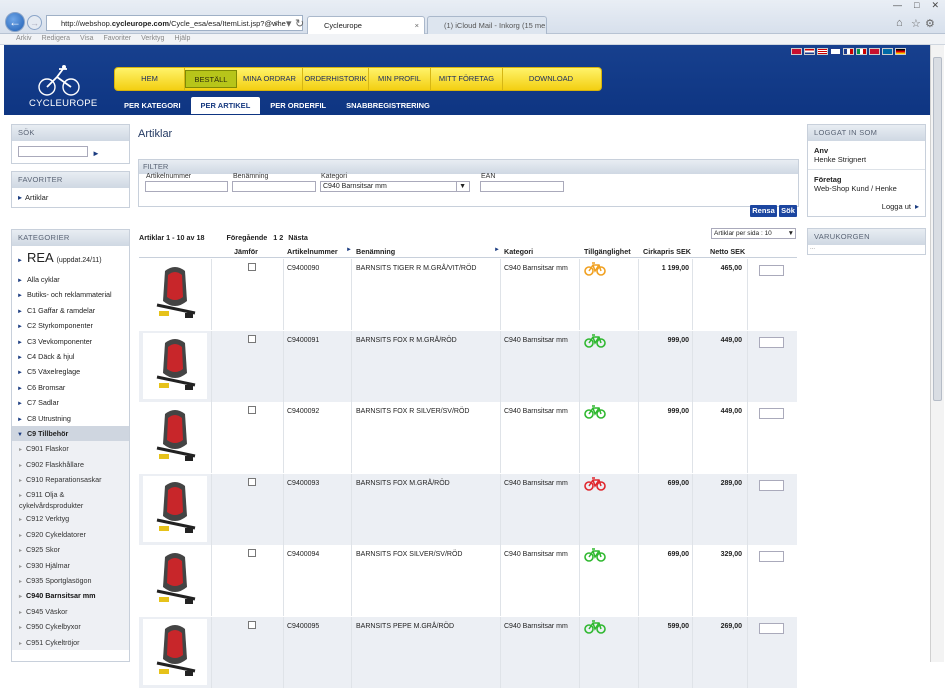 This screenshot has width=945, height=688. What do you see at coordinates (551, 79) in the screenshot?
I see `nav-download: DOWNLOAD` at bounding box center [551, 79].